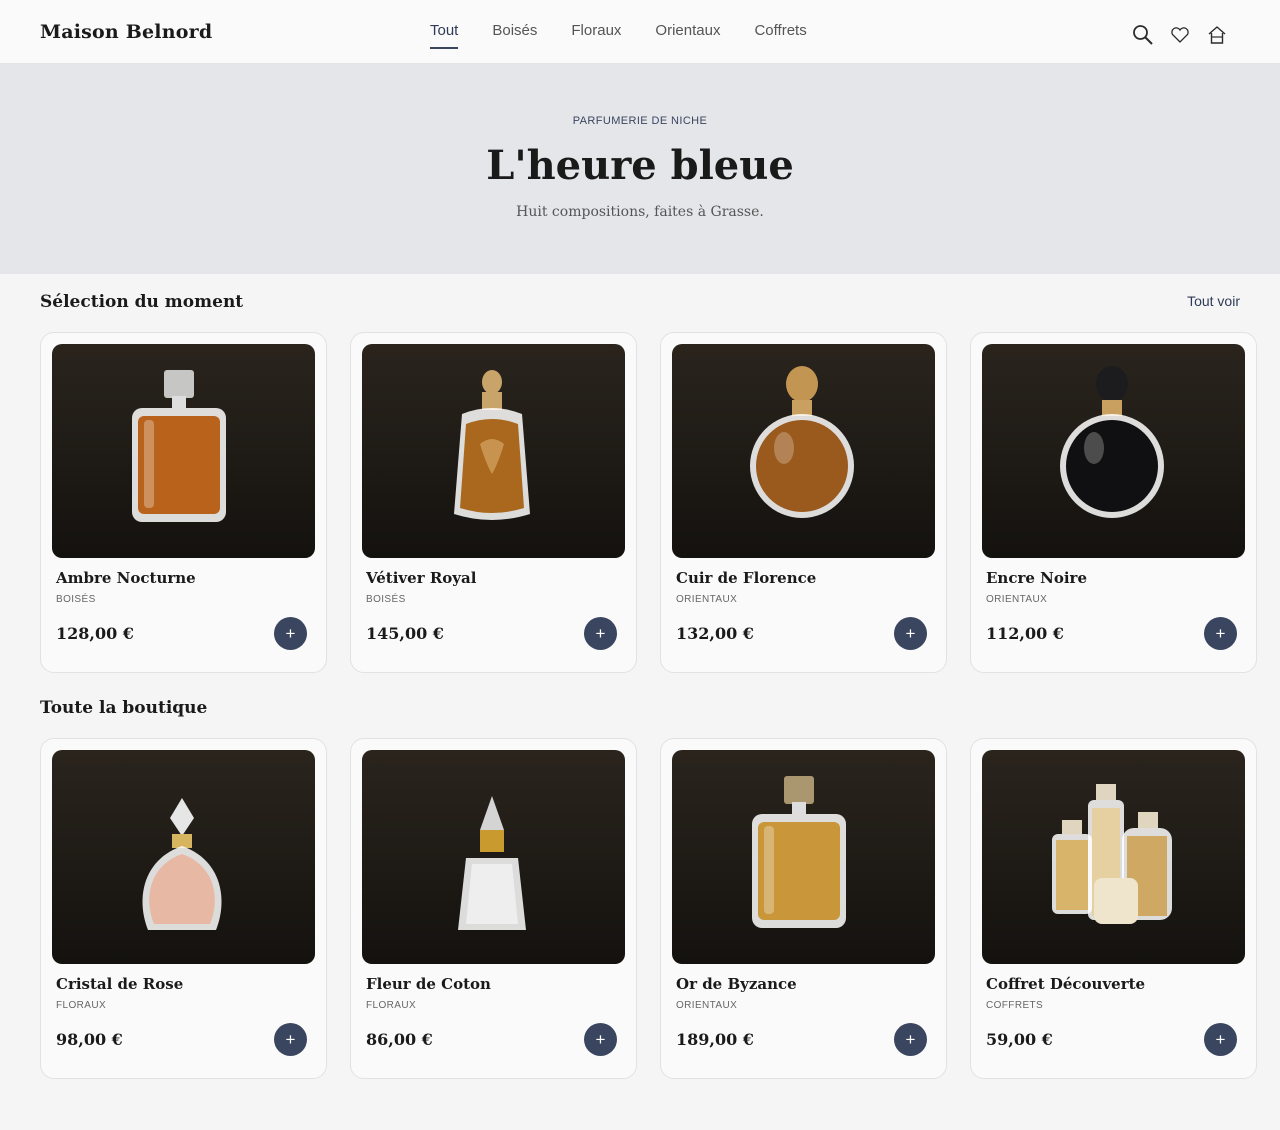  I want to click on product-category: COFFRETS, so click(1015, 1005).